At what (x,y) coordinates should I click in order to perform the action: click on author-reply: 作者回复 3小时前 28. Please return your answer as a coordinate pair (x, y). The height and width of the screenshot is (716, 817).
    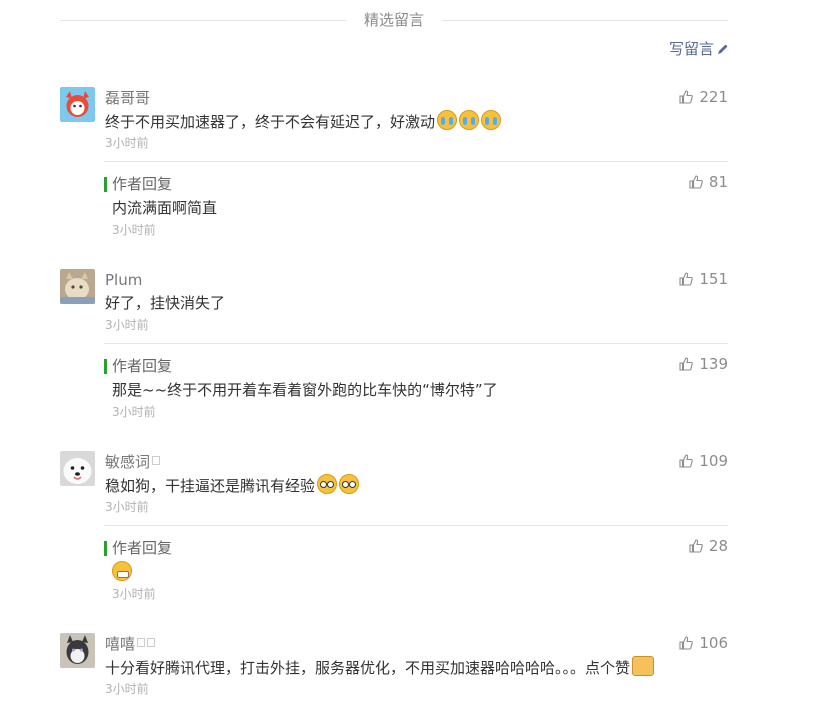
    Looking at the image, I should click on (416, 568).